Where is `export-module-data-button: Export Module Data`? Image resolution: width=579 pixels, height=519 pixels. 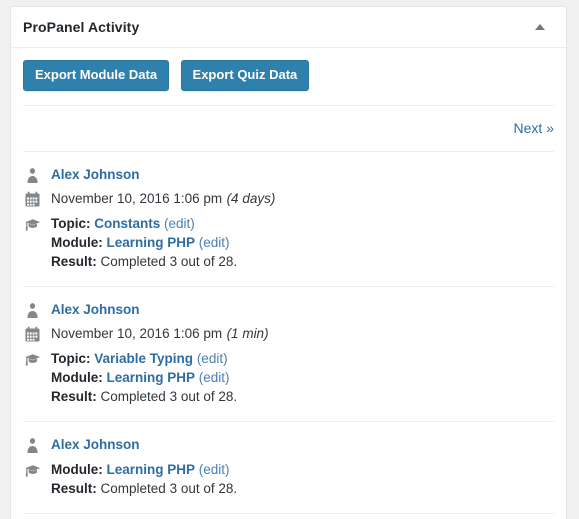 export-module-data-button: Export Module Data is located at coordinates (96, 75).